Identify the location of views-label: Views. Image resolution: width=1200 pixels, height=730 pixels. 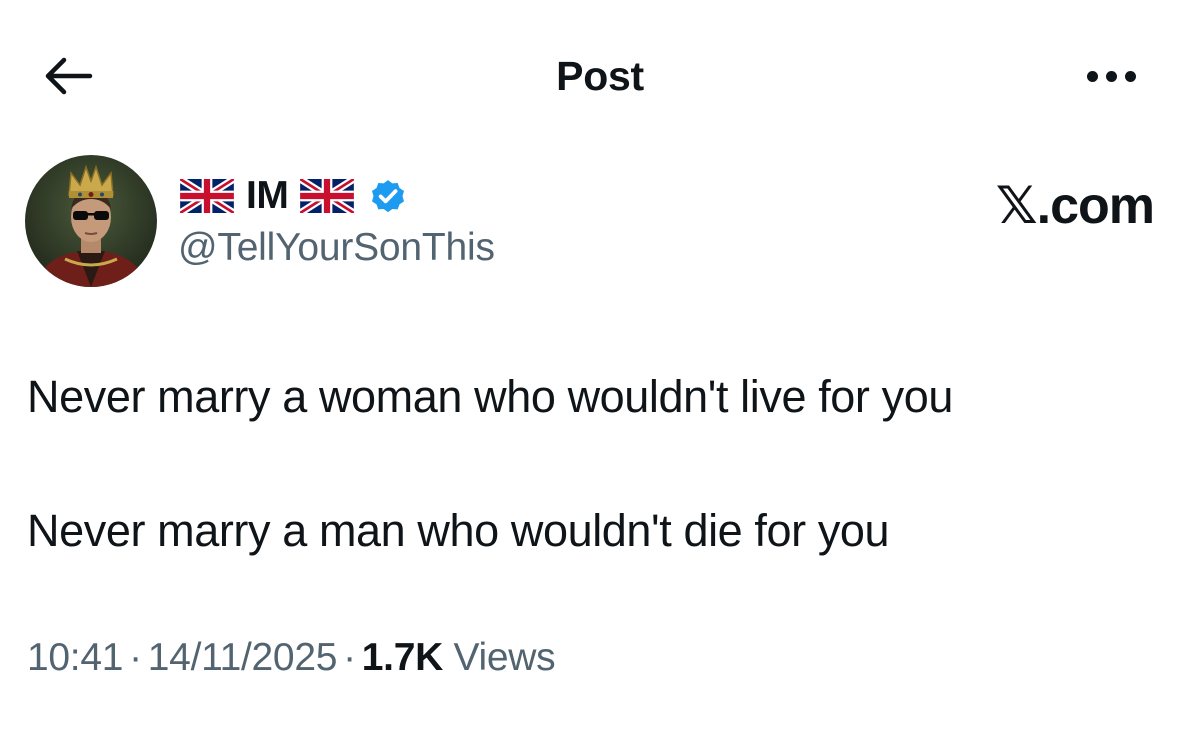
(505, 657).